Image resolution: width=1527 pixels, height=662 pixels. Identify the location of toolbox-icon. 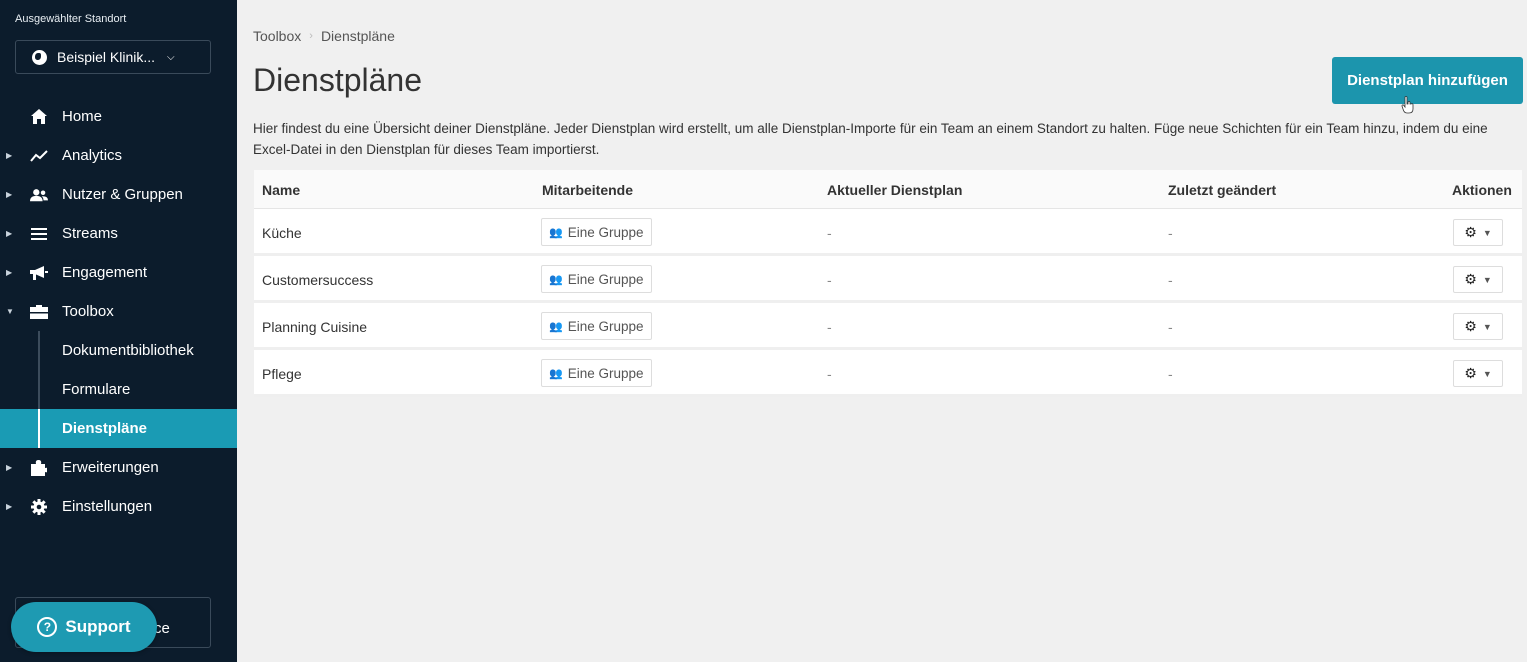
(39, 312).